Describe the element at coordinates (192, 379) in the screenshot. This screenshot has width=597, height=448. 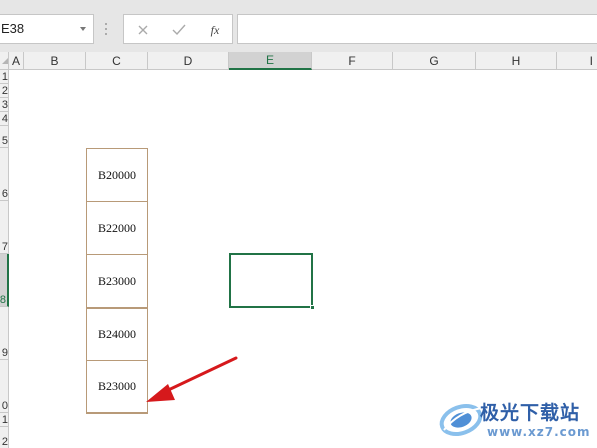
I see `red-arrow-annotation` at that location.